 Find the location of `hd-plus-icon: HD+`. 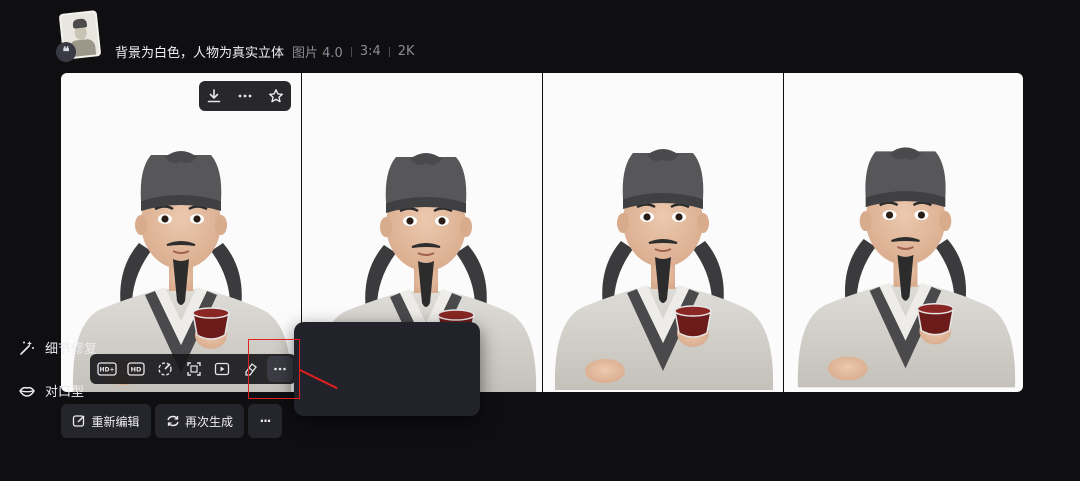

hd-plus-icon: HD+ is located at coordinates (107, 369).